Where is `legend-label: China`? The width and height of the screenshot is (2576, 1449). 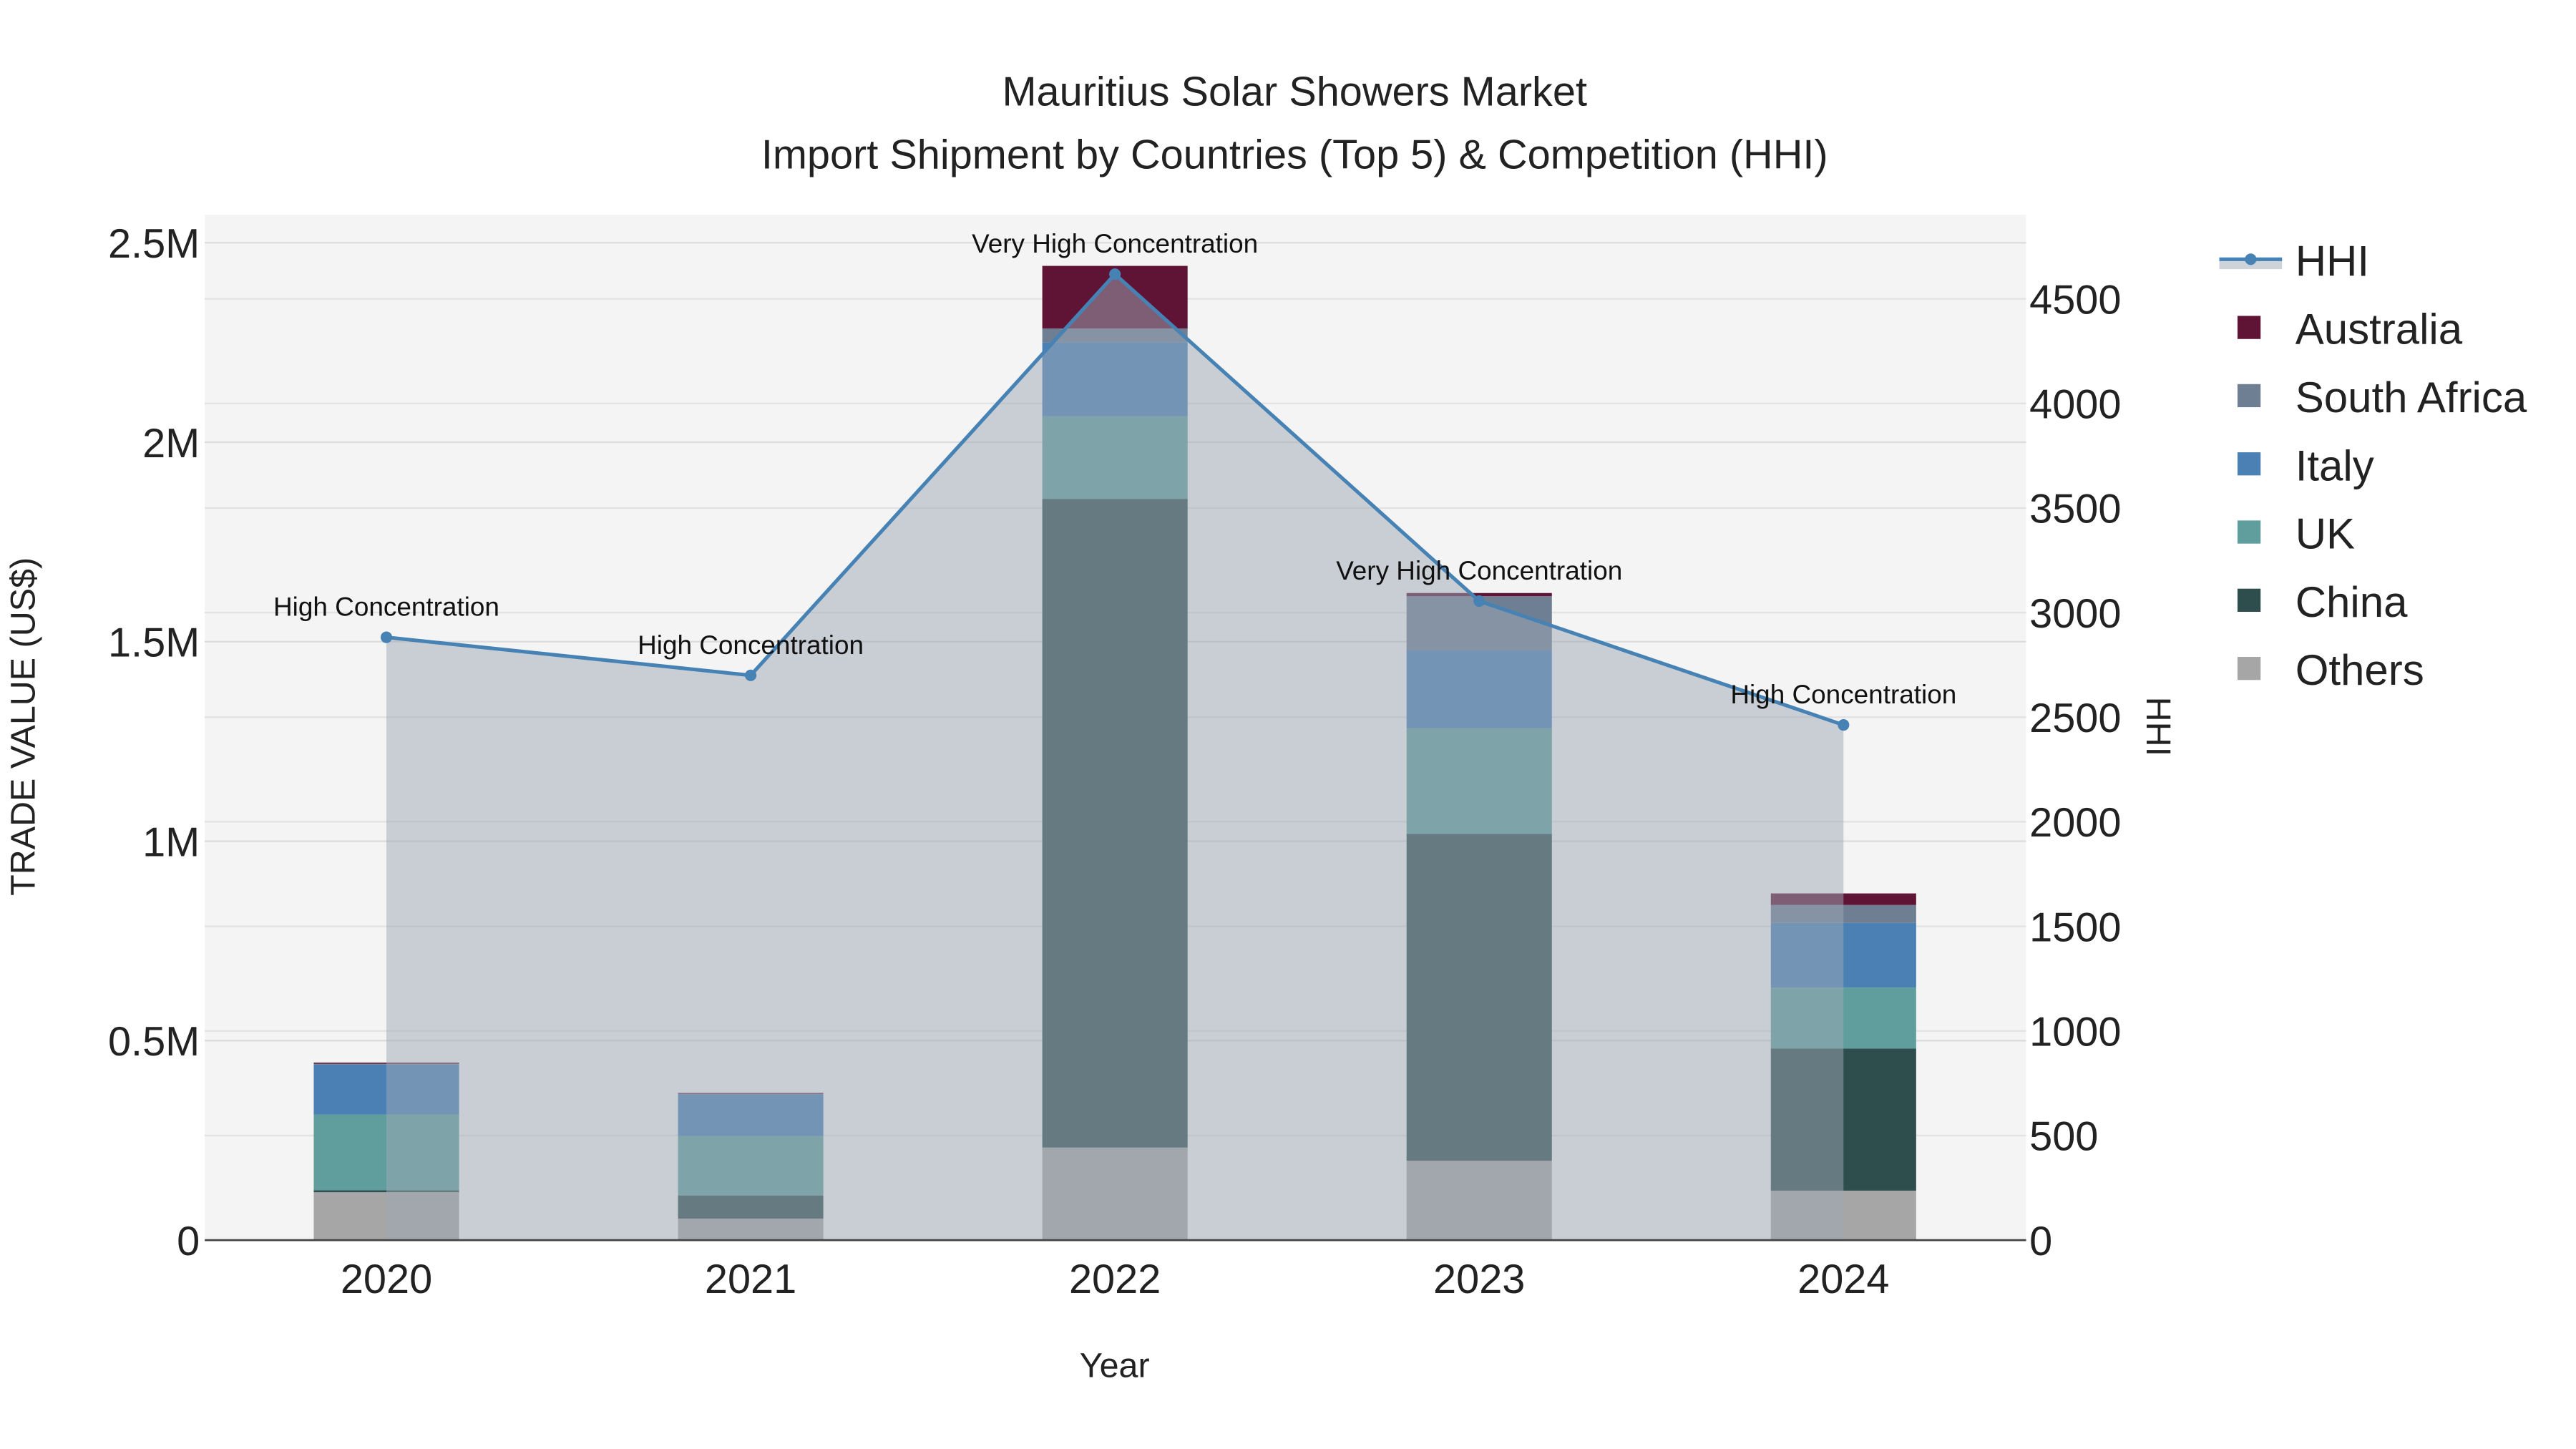
legend-label: China is located at coordinates (2352, 602).